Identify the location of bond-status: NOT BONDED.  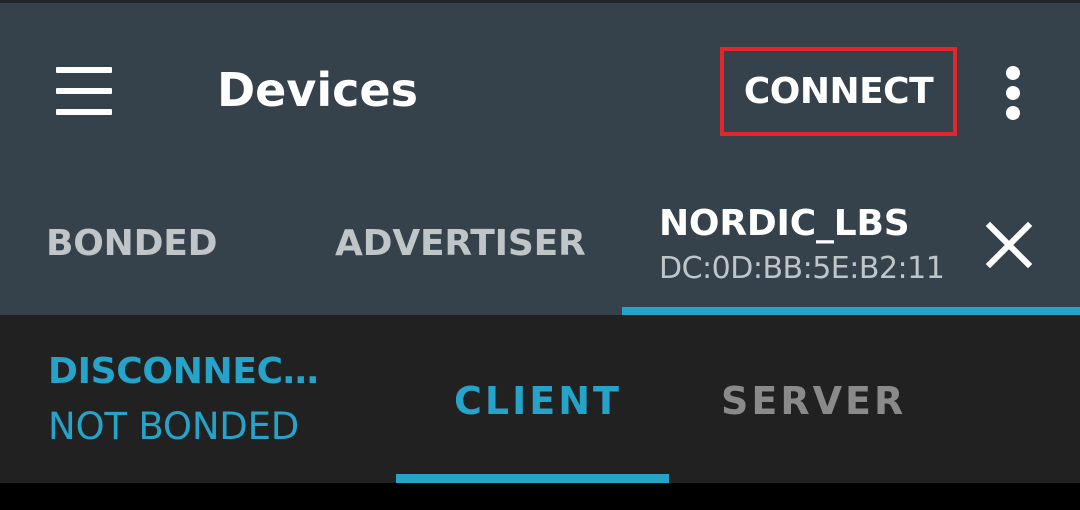
(174, 426).